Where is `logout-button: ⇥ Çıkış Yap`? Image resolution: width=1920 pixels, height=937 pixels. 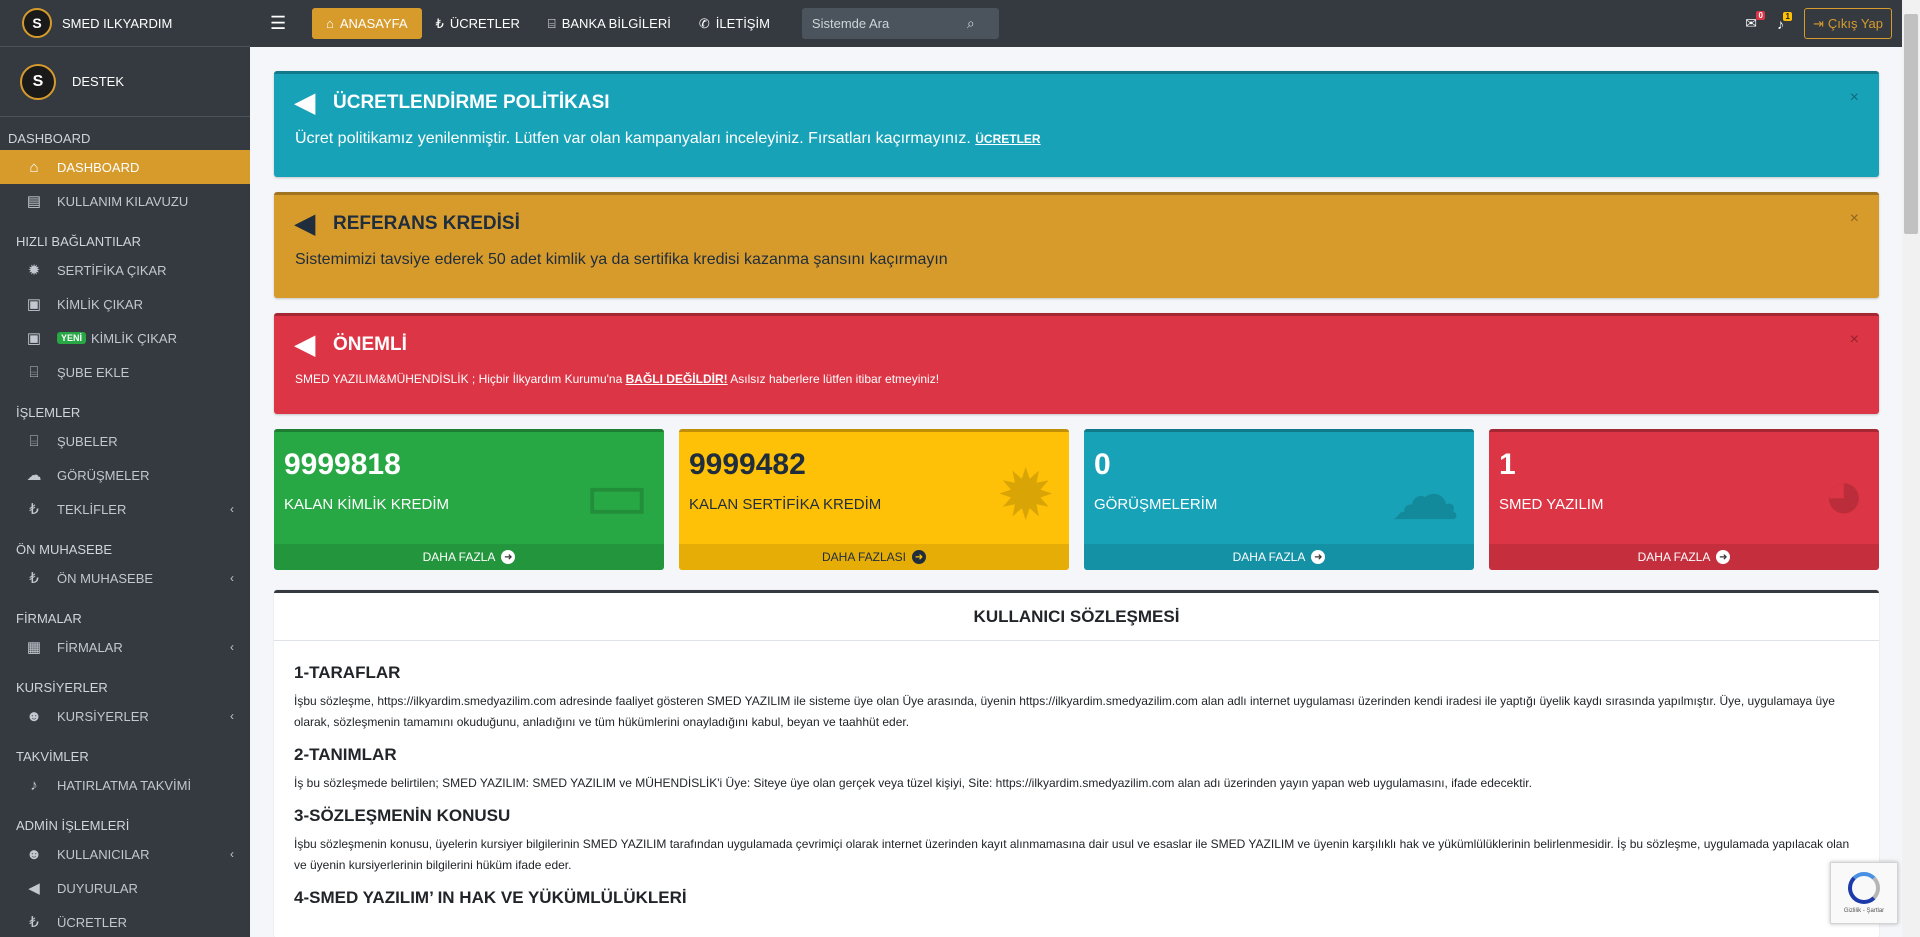 logout-button: ⇥ Çıkış Yap is located at coordinates (1847, 23).